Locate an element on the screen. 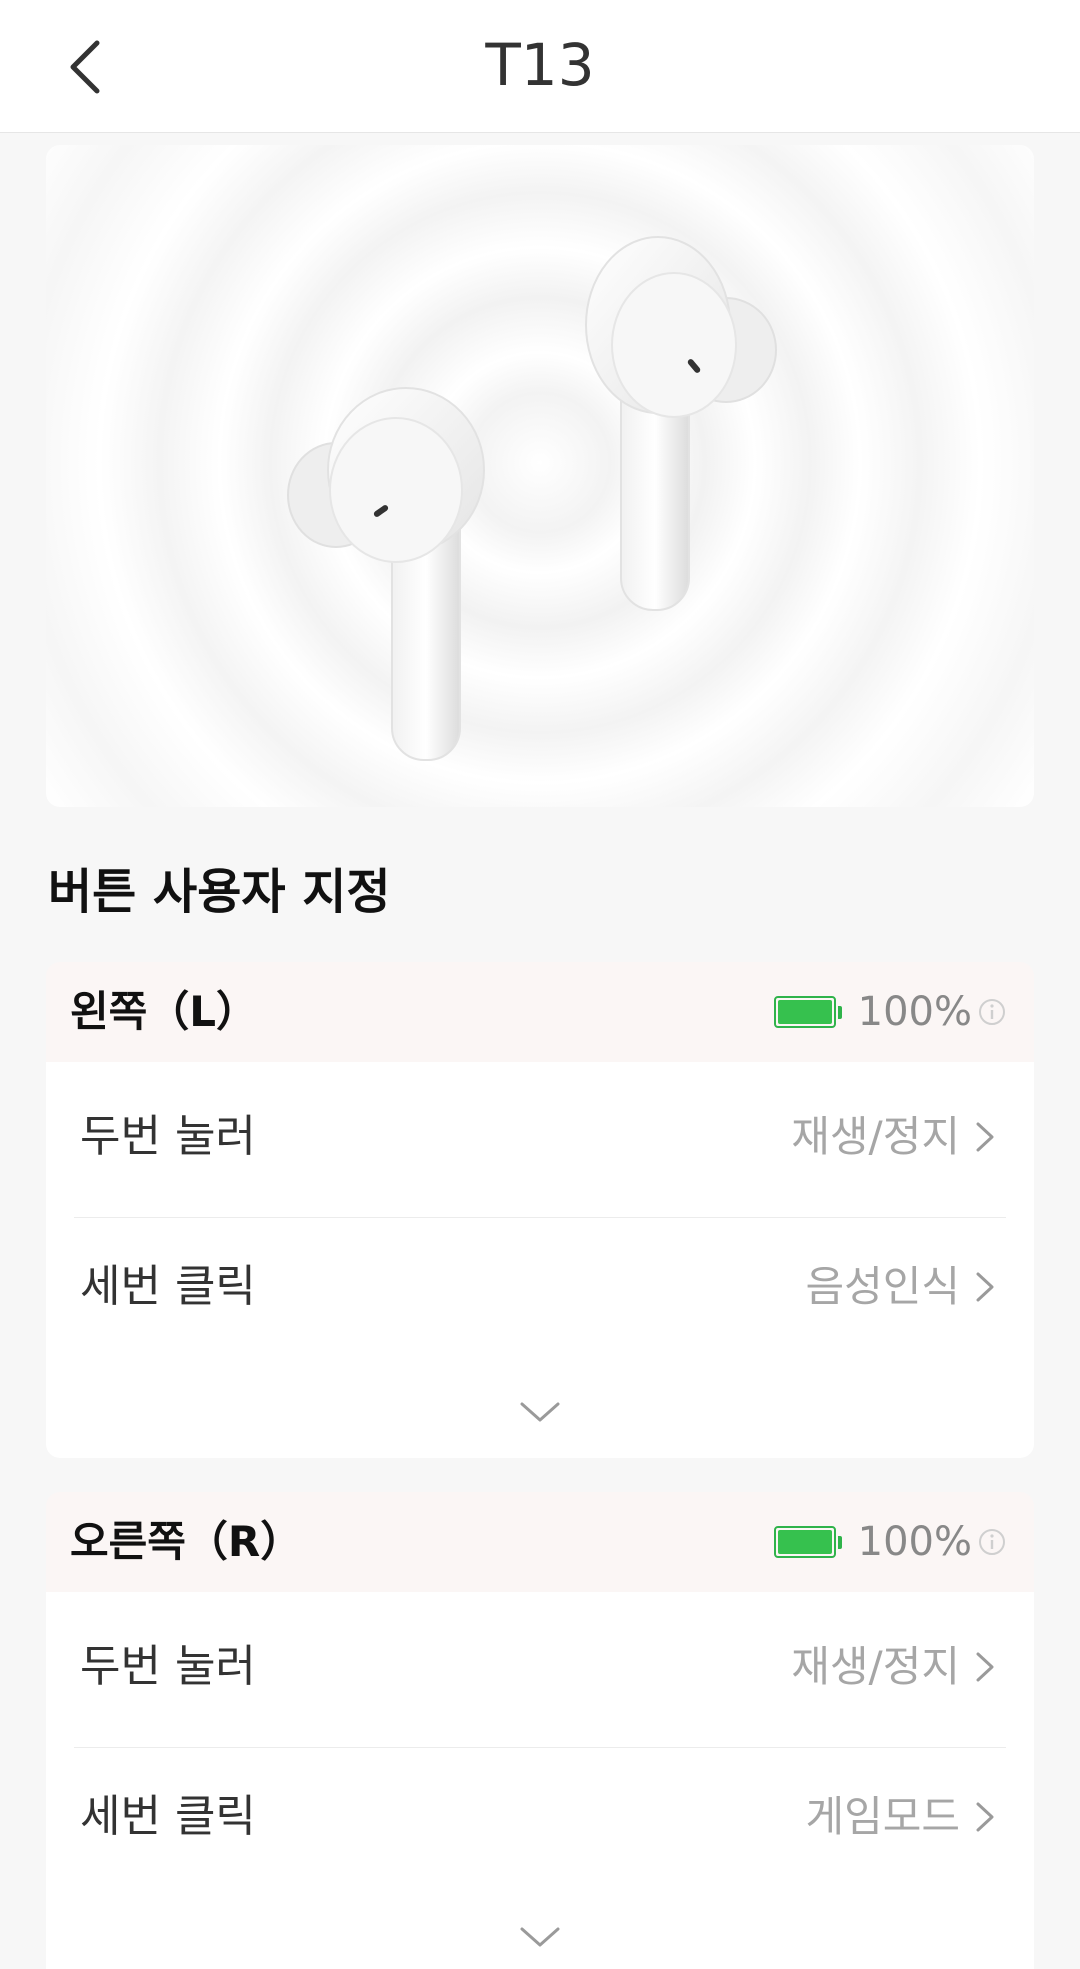 The height and width of the screenshot is (1969, 1080). page-title: T13 is located at coordinates (540, 65).